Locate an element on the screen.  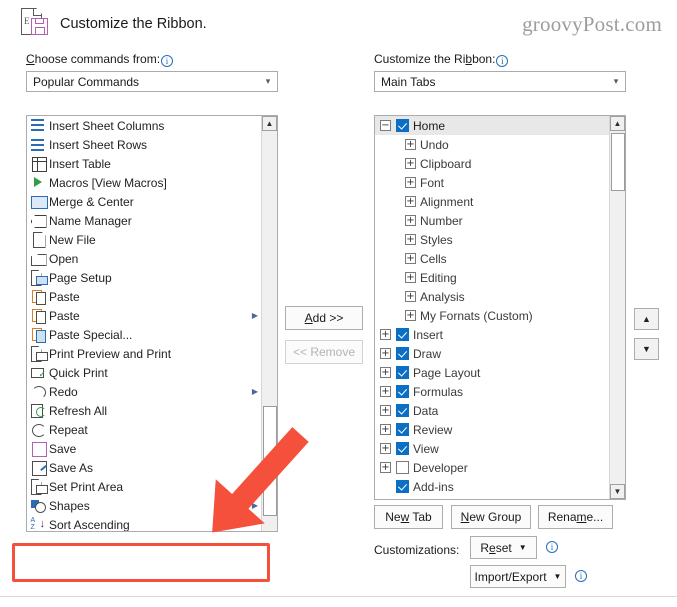
command-list-item: Page Setup is located at coordinates (144, 277).